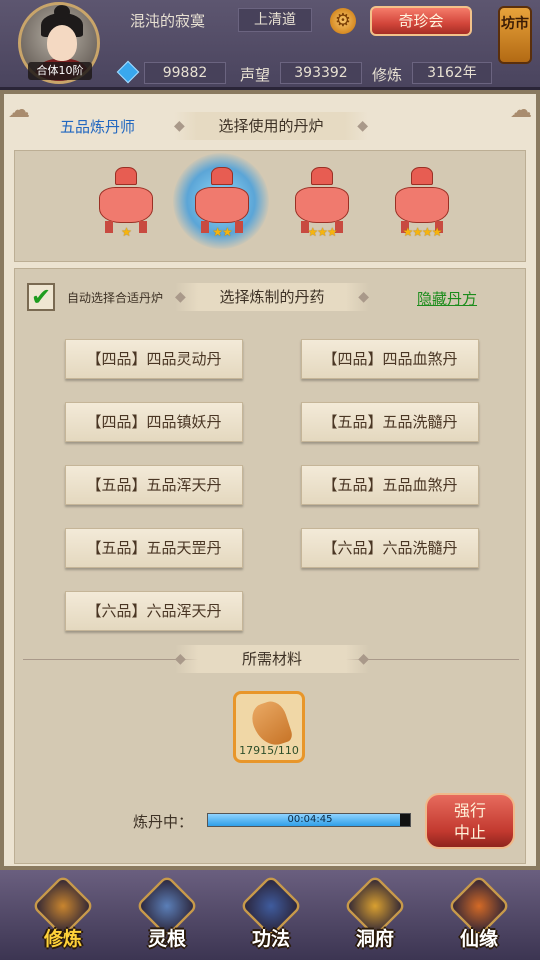  What do you see at coordinates (62, 43) in the screenshot?
I see `avatar-face` at bounding box center [62, 43].